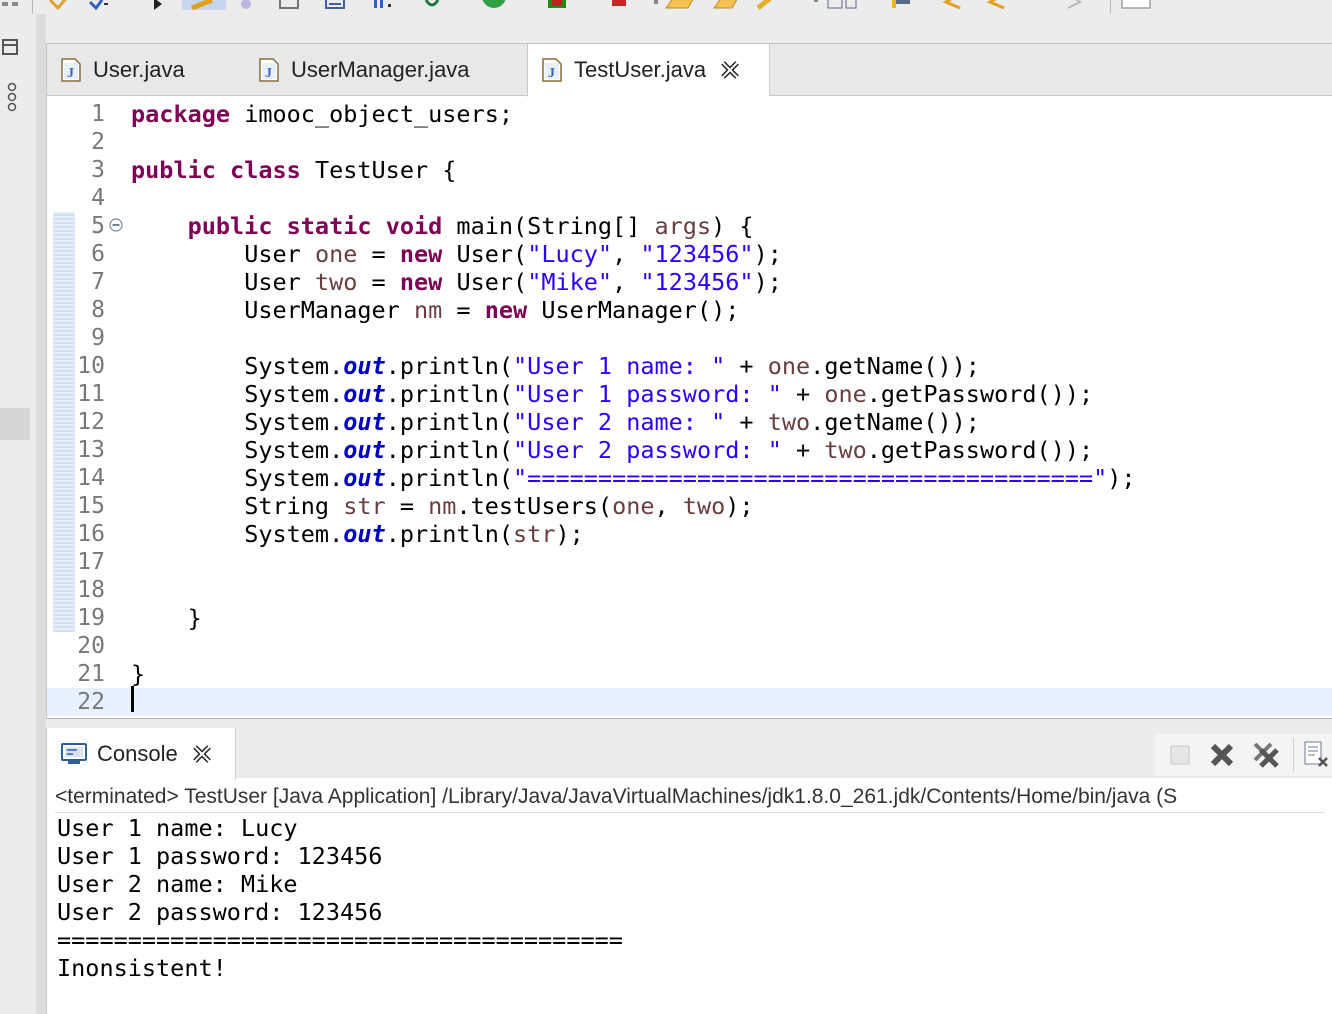  Describe the element at coordinates (901, 5) in the screenshot. I see `pin-icon` at that location.